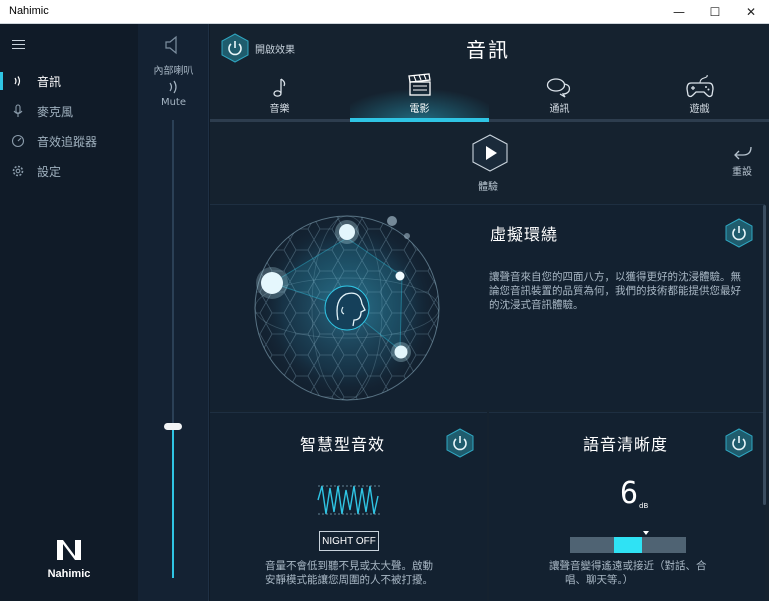 This screenshot has width=769, height=601. I want to click on chat-bubble-icon, so click(558, 88).